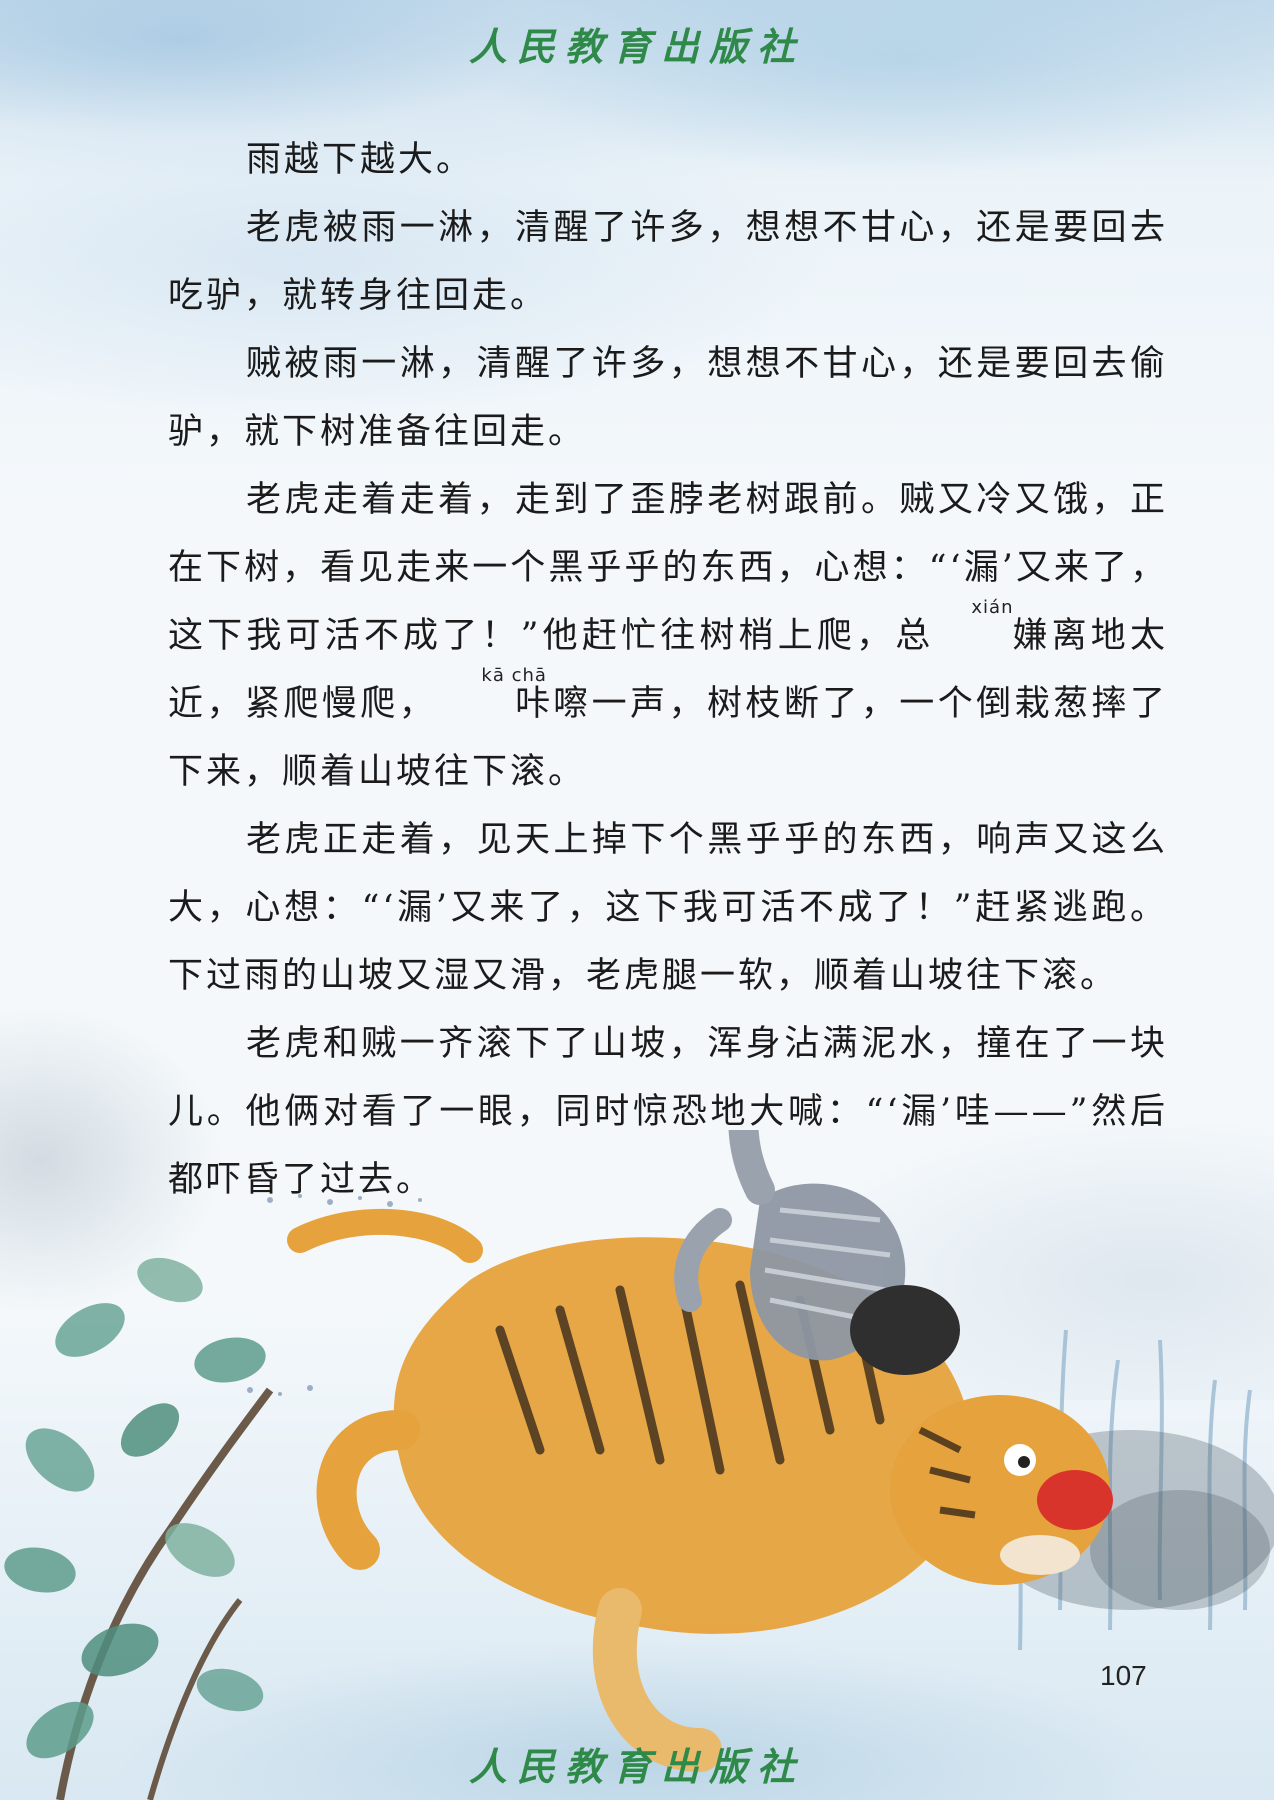 This screenshot has height=1800, width=1274. I want to click on paragraph-2: 老虎被雨一淋，清醒了许多，想想不甘心，还是要回去吃驴，就转身往回走。, so click(668, 262).